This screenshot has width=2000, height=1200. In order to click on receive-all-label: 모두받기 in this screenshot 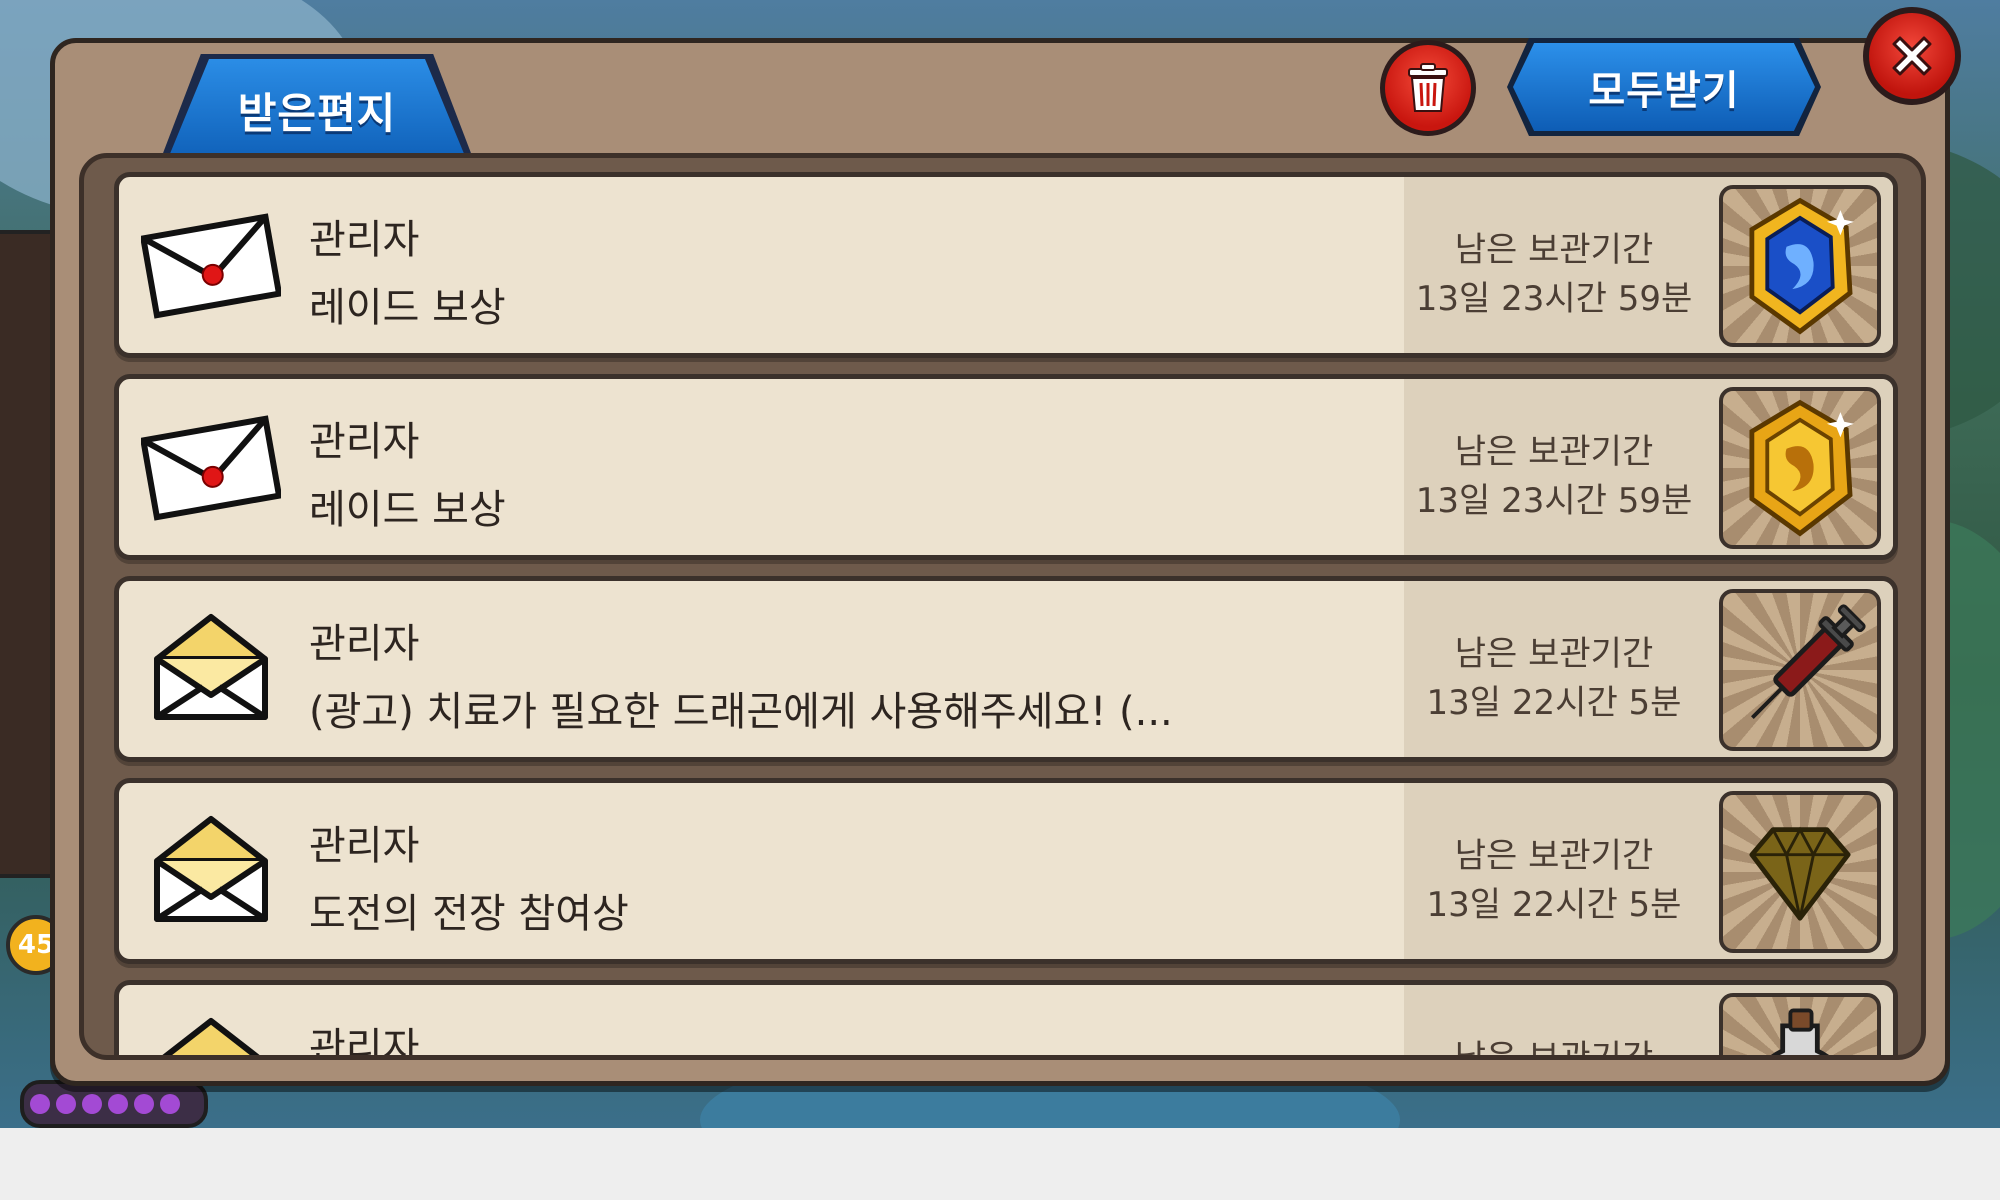, I will do `click(1664, 91)`.